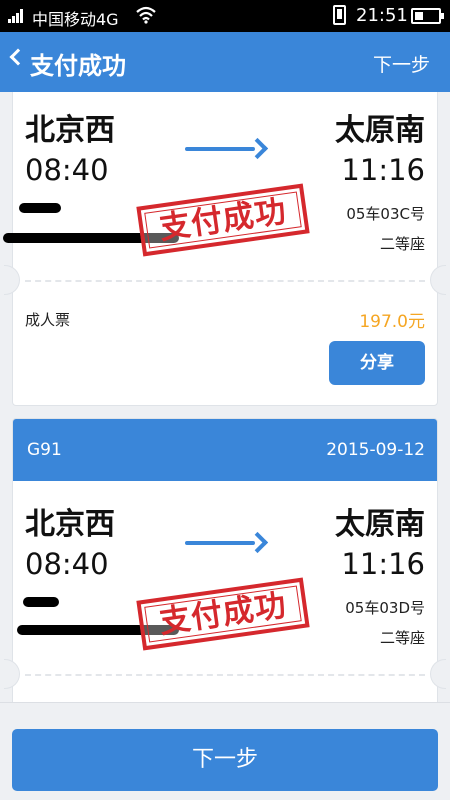  Describe the element at coordinates (146, 15) in the screenshot. I see `wifi-icon` at that location.